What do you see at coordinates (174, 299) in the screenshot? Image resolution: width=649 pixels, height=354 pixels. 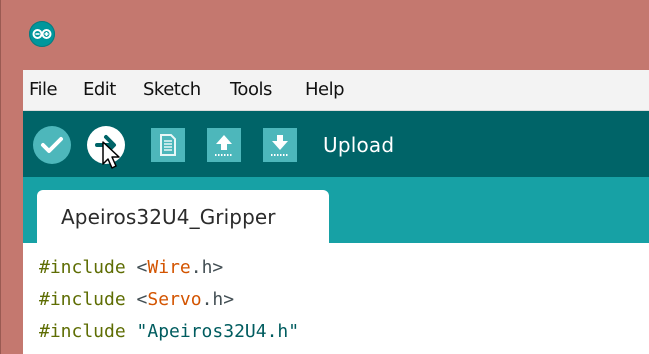 I see `code-library: Servo` at bounding box center [174, 299].